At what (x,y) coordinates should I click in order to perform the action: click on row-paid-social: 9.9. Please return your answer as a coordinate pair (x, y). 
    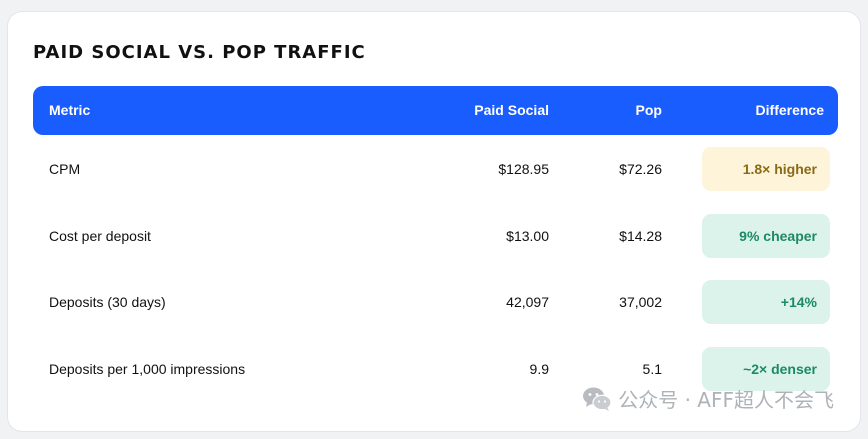
    Looking at the image, I should click on (539, 369).